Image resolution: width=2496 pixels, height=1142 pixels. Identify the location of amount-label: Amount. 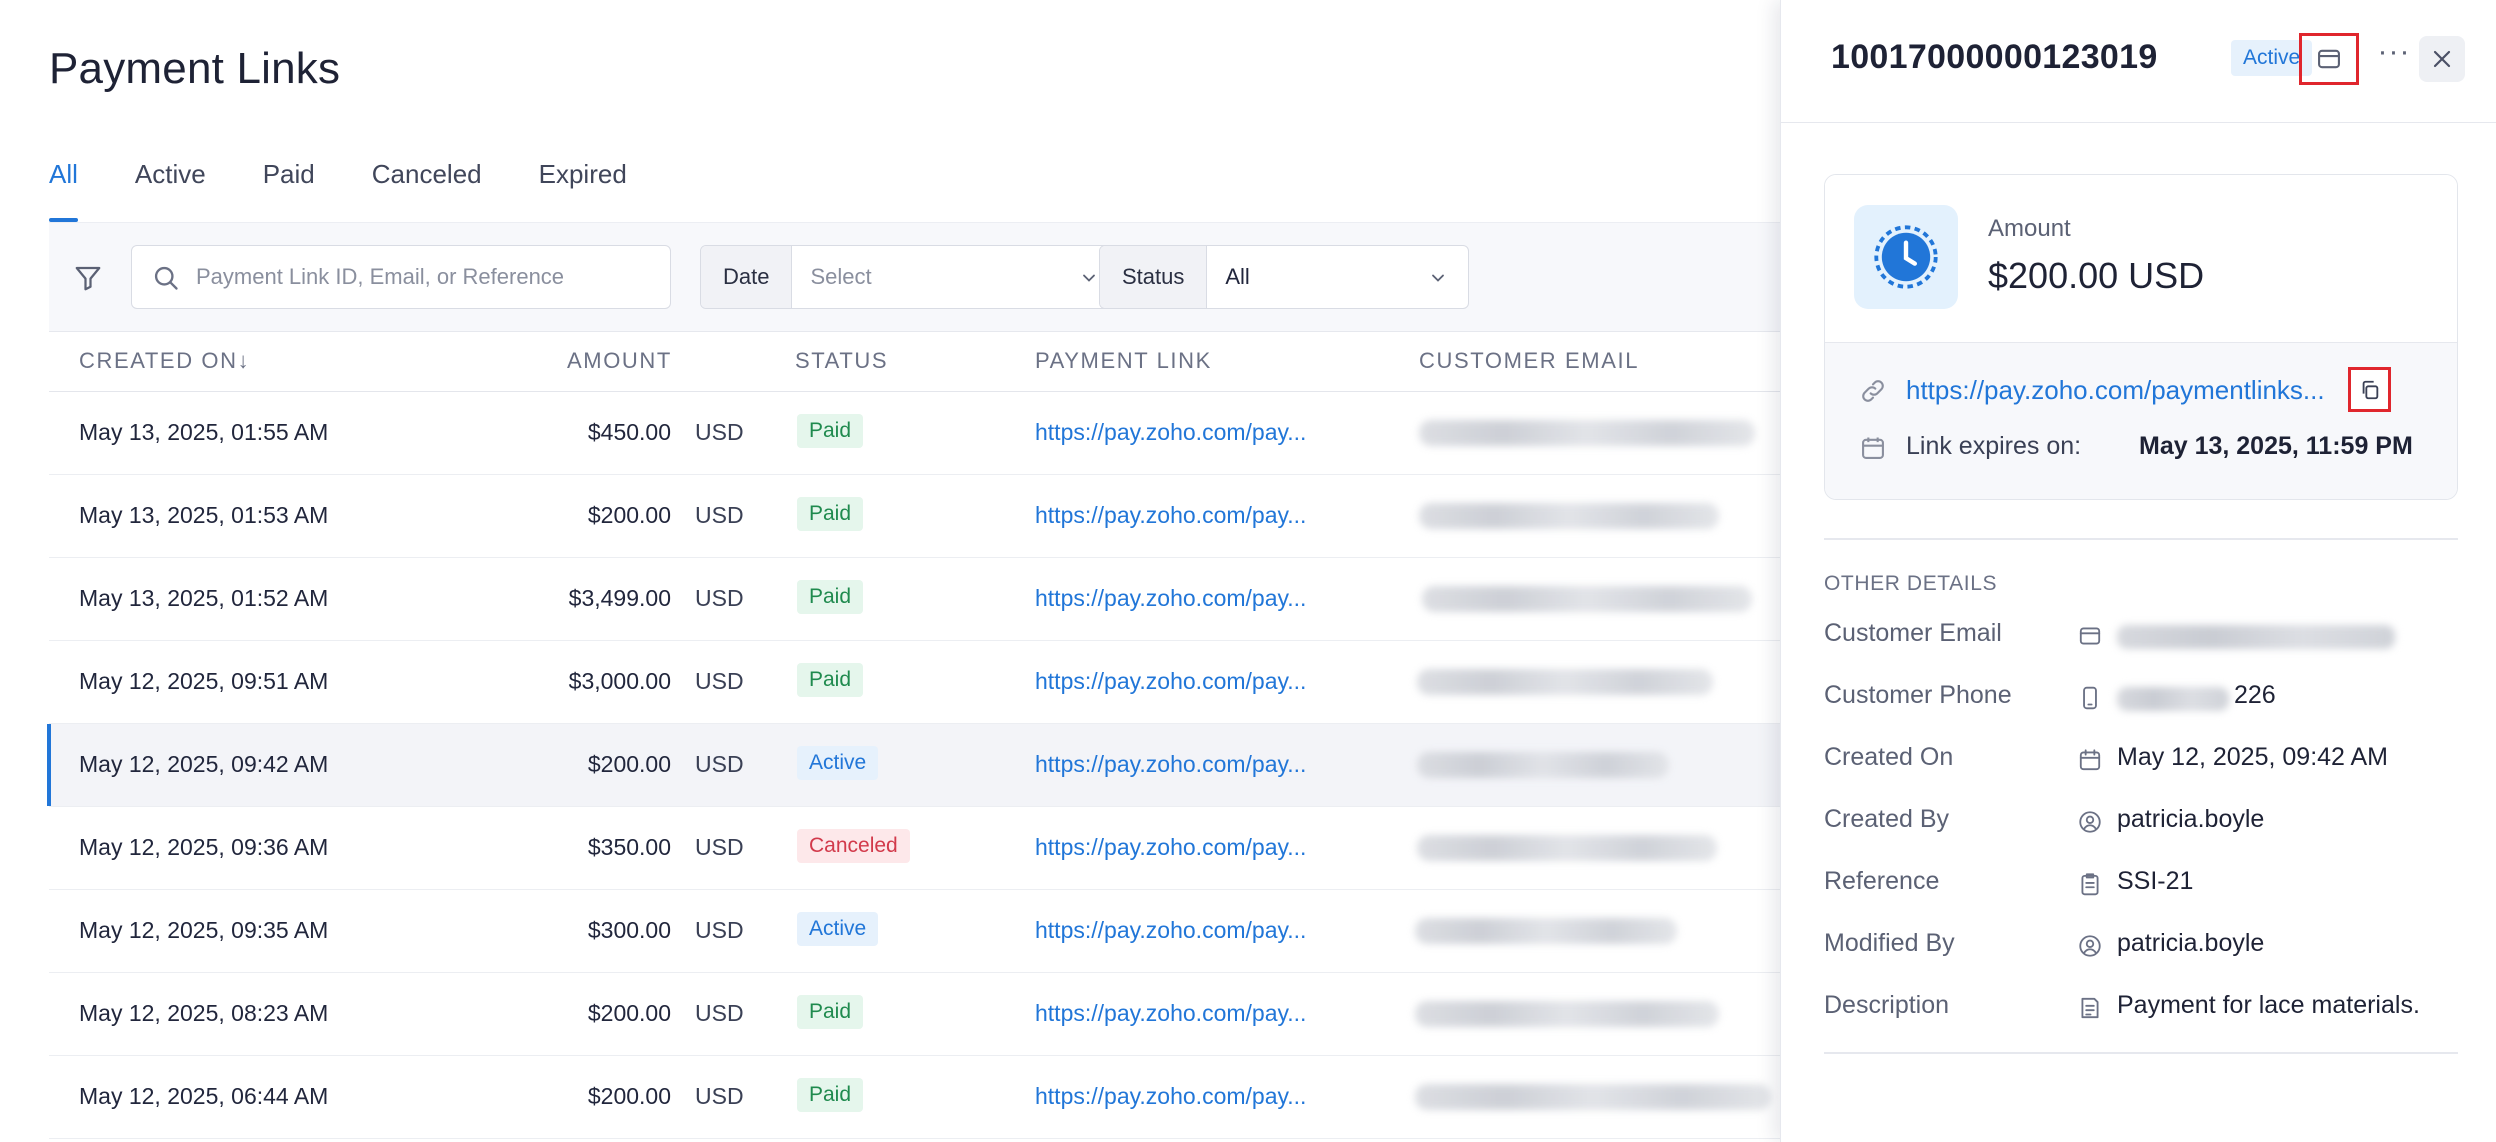
(2029, 228).